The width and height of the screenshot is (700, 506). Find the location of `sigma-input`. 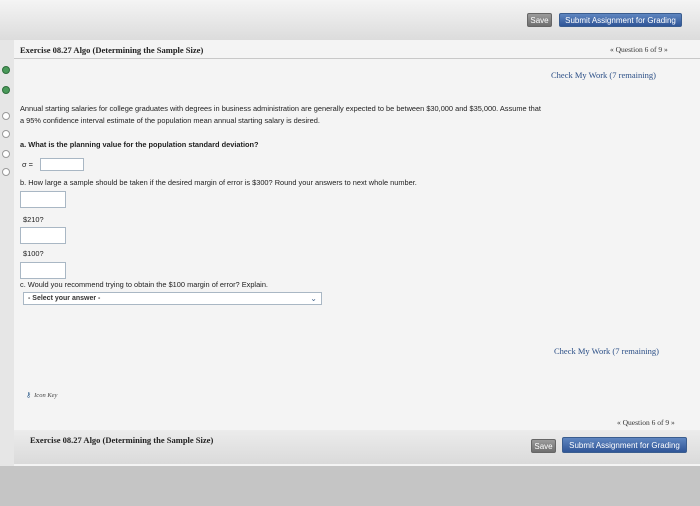

sigma-input is located at coordinates (62, 164).